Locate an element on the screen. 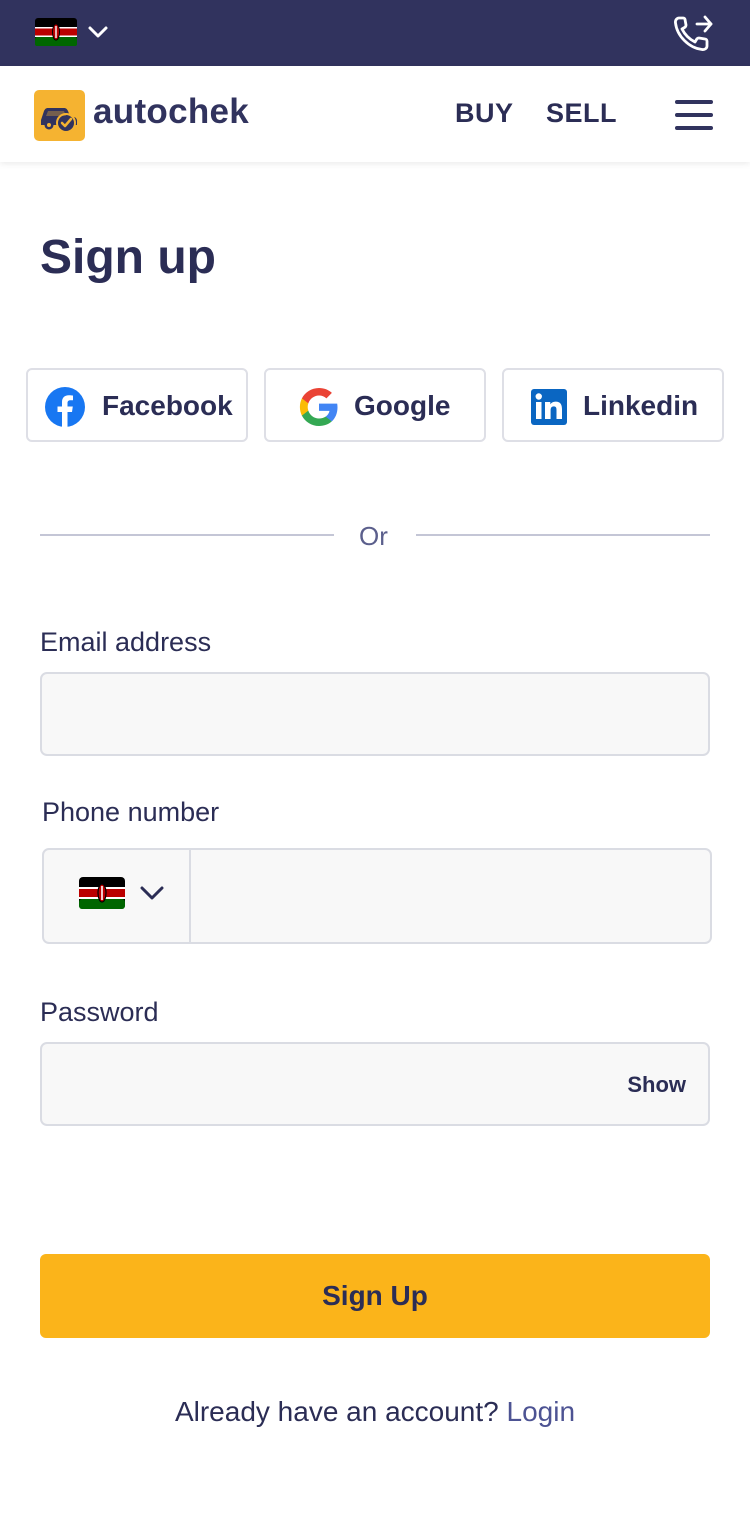 The image size is (750, 1518). google-signup-button: Google is located at coordinates (375, 405).